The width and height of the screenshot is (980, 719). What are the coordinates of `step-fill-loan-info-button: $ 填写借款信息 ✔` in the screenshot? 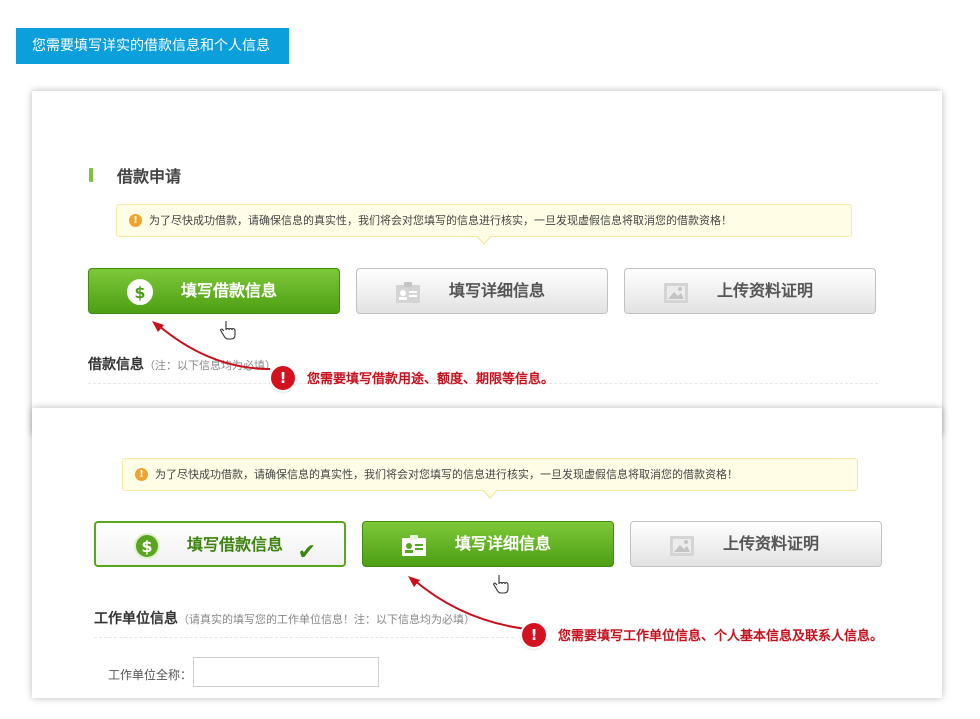 It's located at (220, 544).